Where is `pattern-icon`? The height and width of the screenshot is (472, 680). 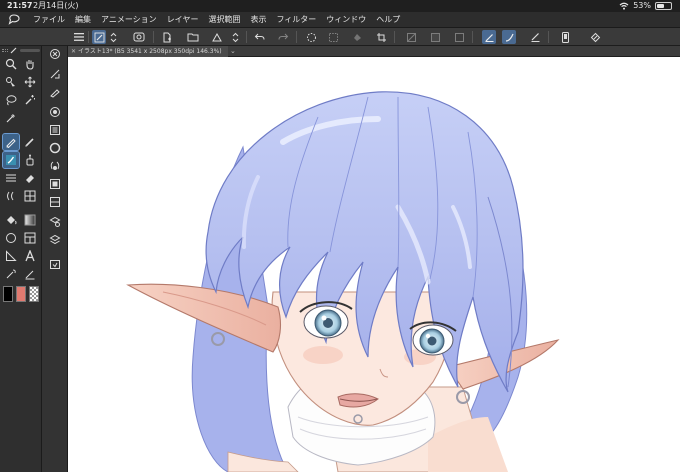 pattern-icon is located at coordinates (30, 196).